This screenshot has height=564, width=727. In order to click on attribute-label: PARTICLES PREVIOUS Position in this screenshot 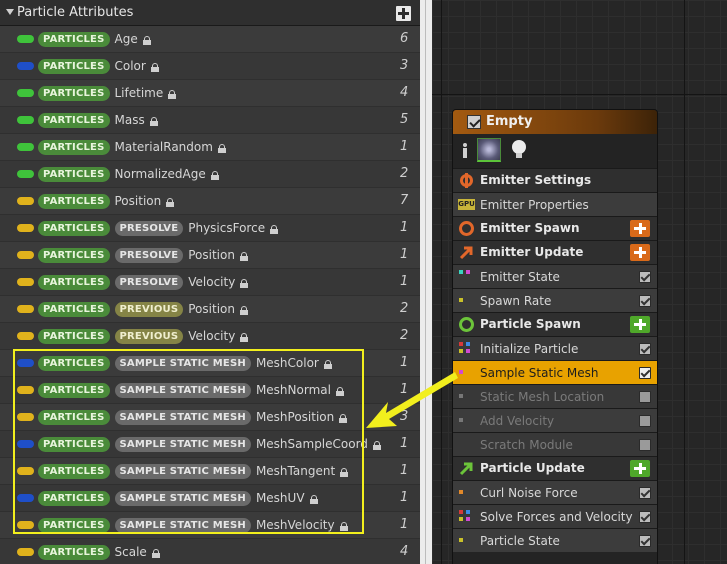, I will do `click(143, 309)`.